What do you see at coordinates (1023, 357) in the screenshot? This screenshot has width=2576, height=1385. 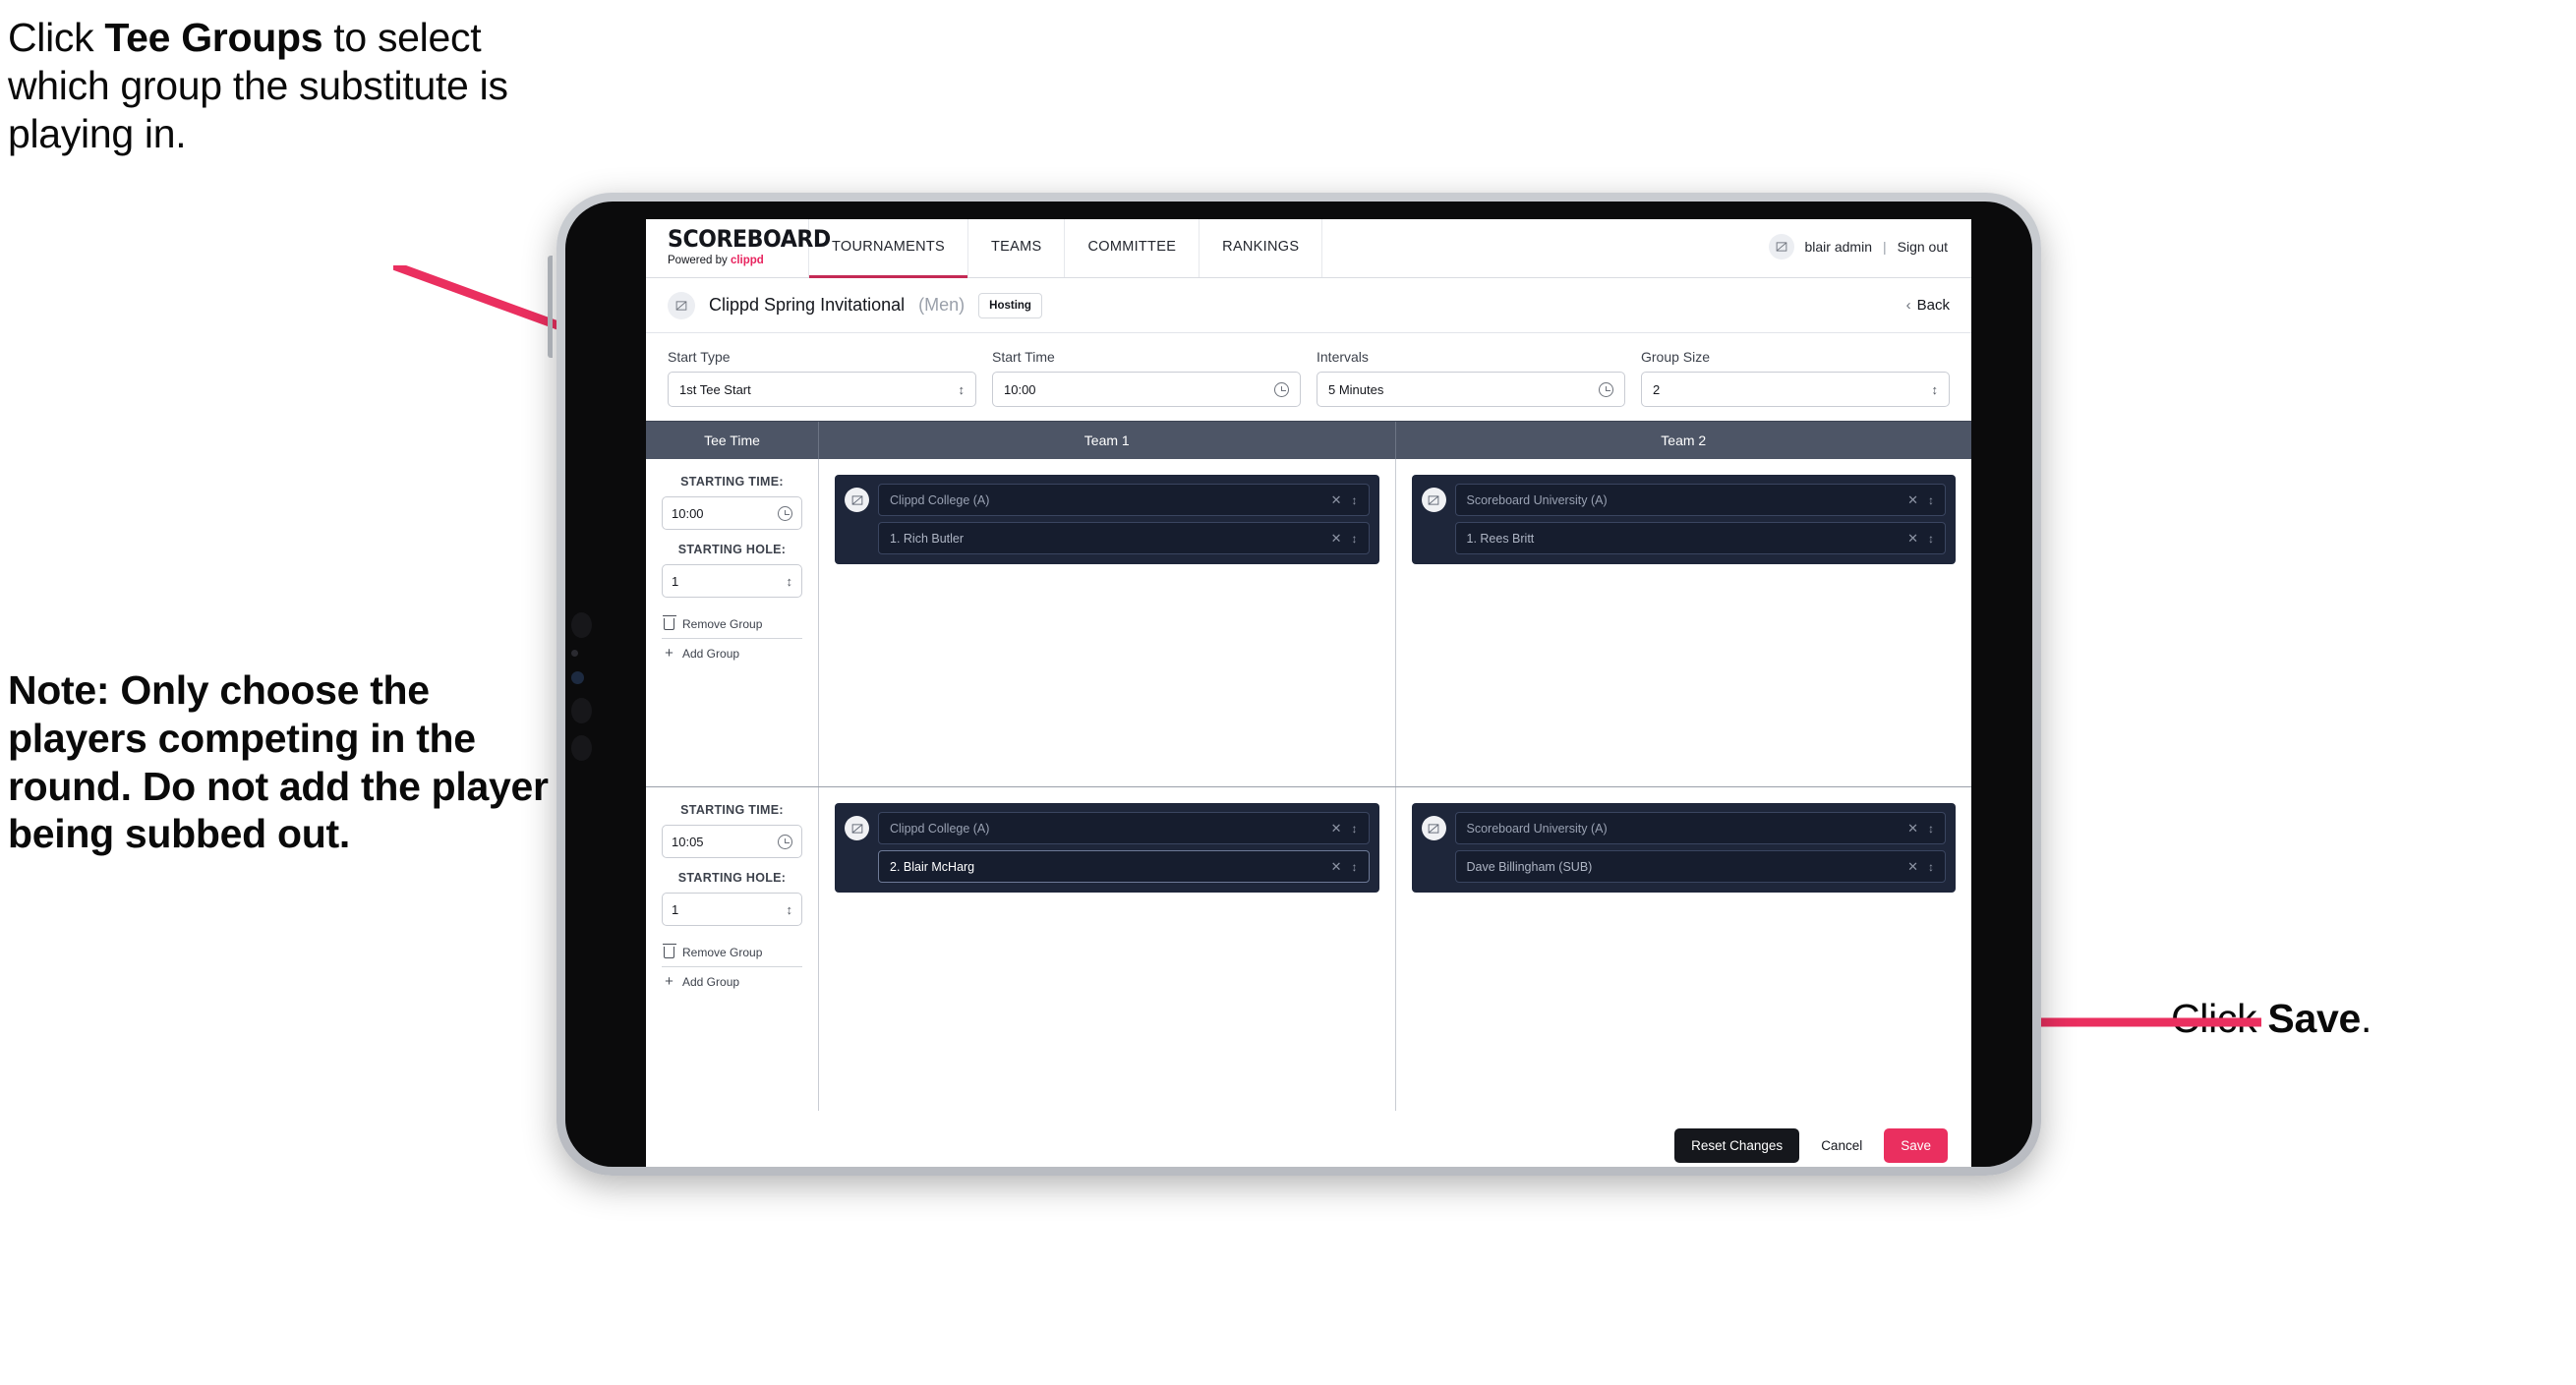 I see `field-start-time-label: Start Time` at bounding box center [1023, 357].